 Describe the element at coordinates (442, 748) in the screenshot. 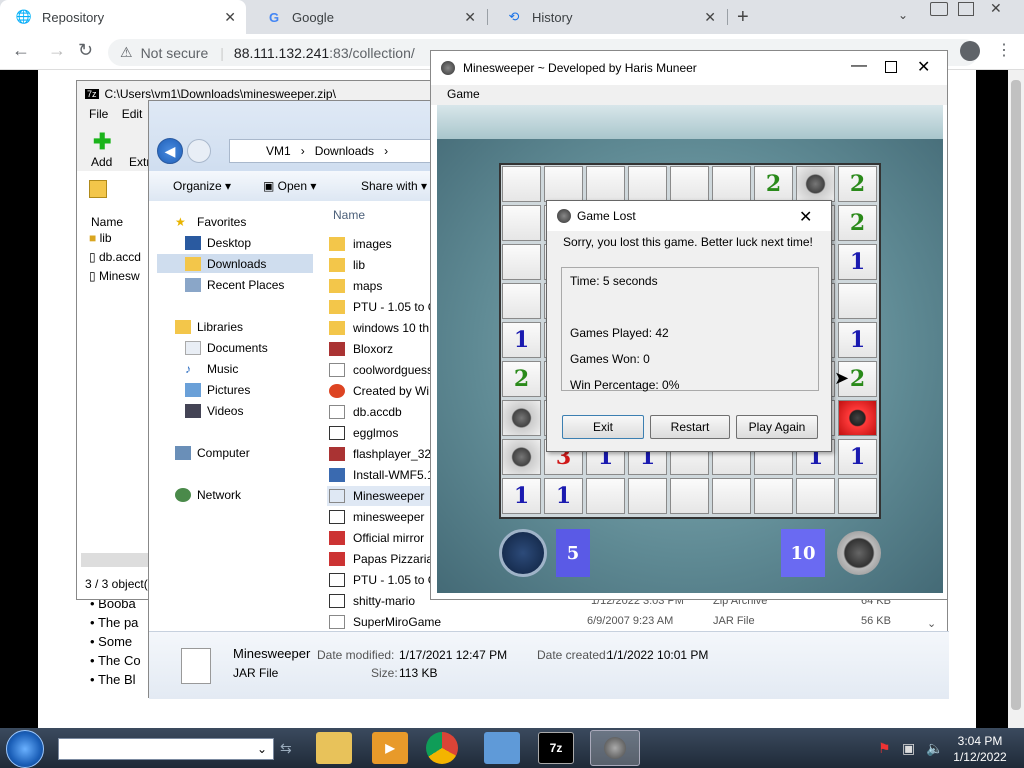

I see `chrome-icon` at that location.